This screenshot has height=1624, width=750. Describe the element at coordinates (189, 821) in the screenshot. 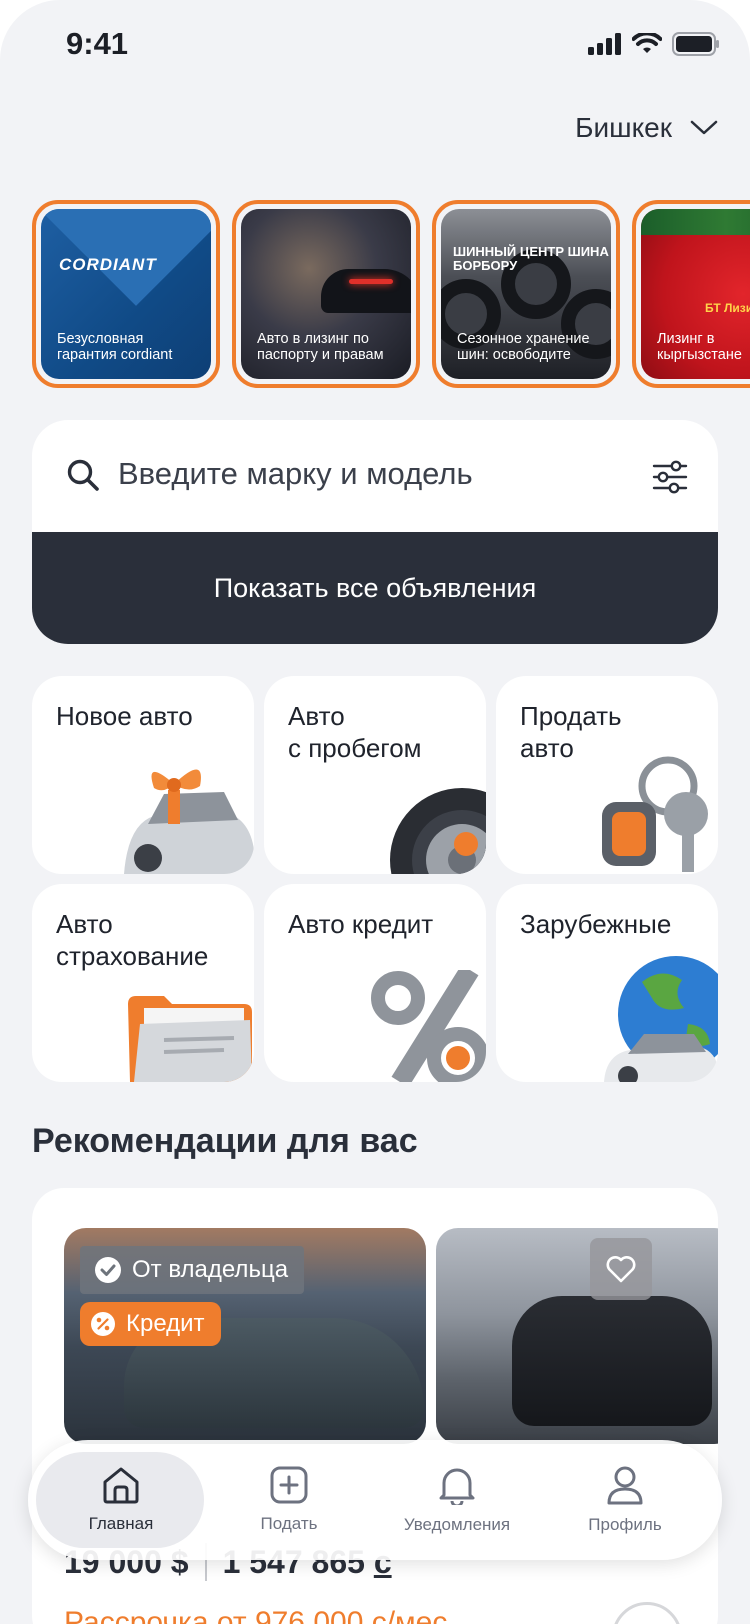

I see `gift-car-icon` at that location.